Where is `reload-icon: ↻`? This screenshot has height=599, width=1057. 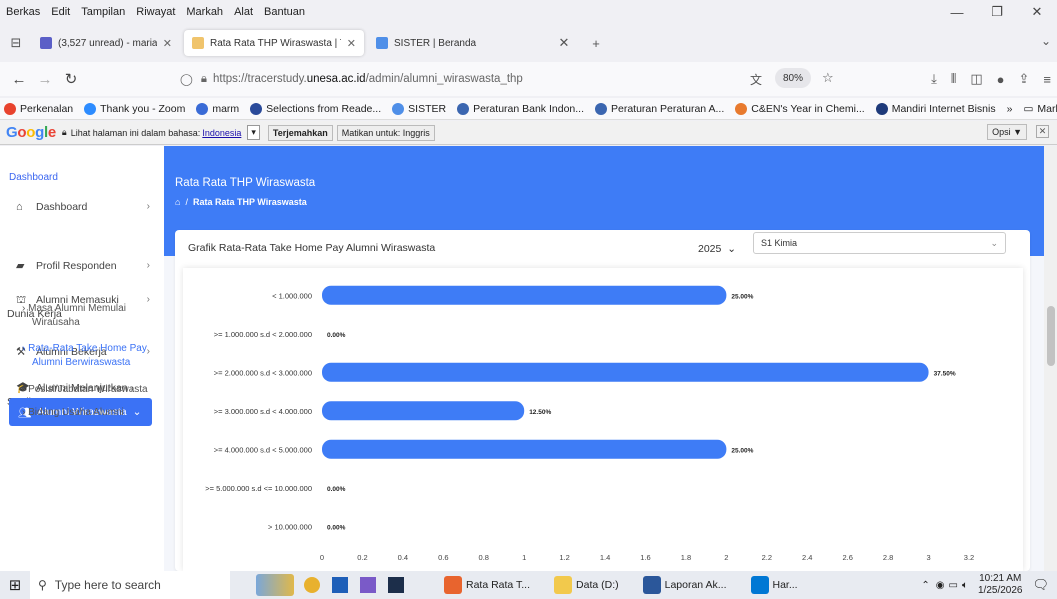
reload-icon: ↻ is located at coordinates (71, 79).